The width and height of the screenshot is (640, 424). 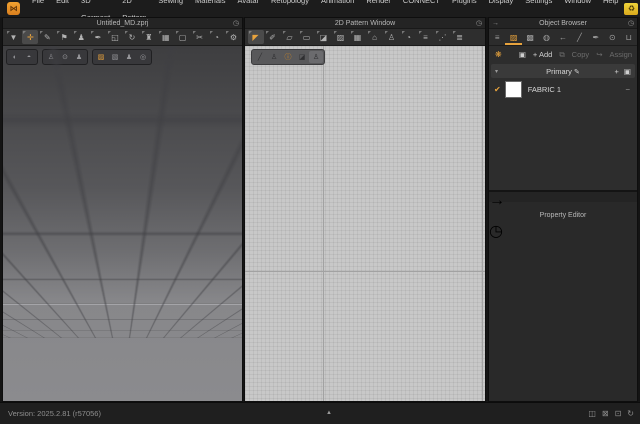 What do you see at coordinates (320, 413) in the screenshot?
I see `status-bar: Version: 2025.2.81 (r57056) ▲ ◫ ⊠ ⊡ ↻` at bounding box center [320, 413].